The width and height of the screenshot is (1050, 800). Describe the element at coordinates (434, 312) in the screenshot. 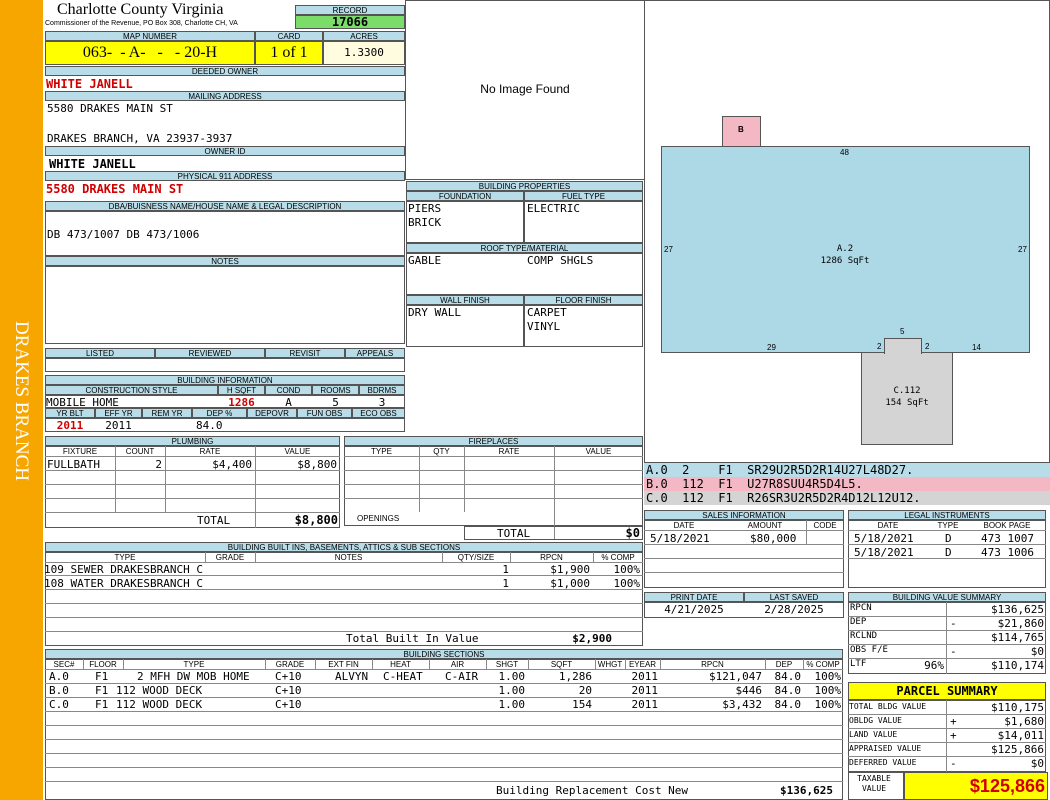

I see `wall-finish: DRY WALL` at that location.